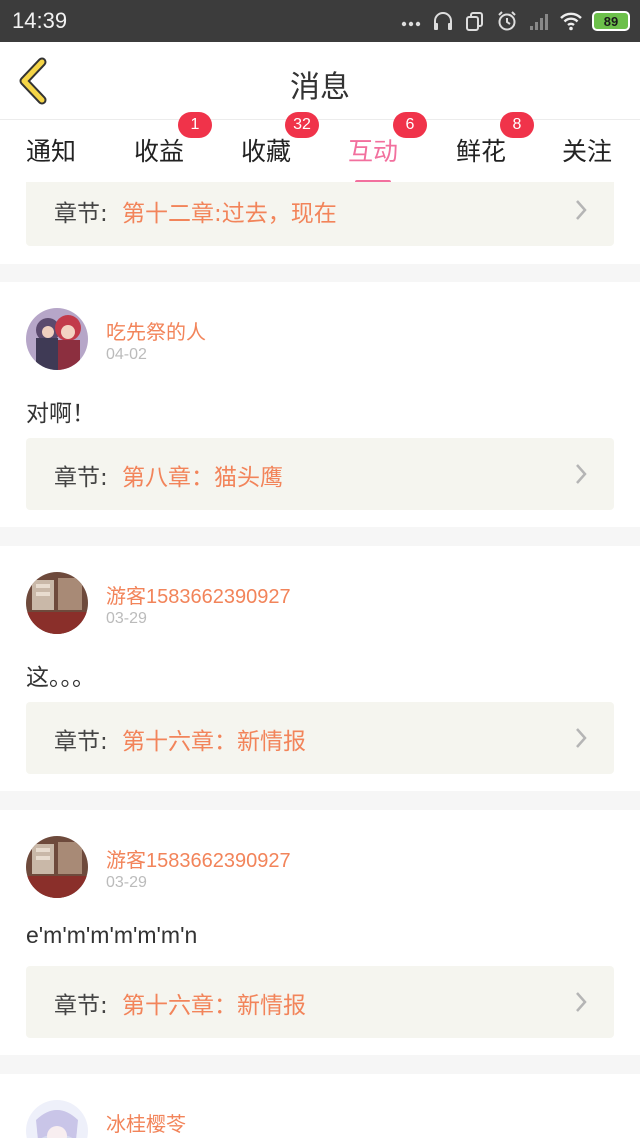  Describe the element at coordinates (202, 478) in the screenshot. I see `chapter-title: 第八章：猫头鹰` at that location.